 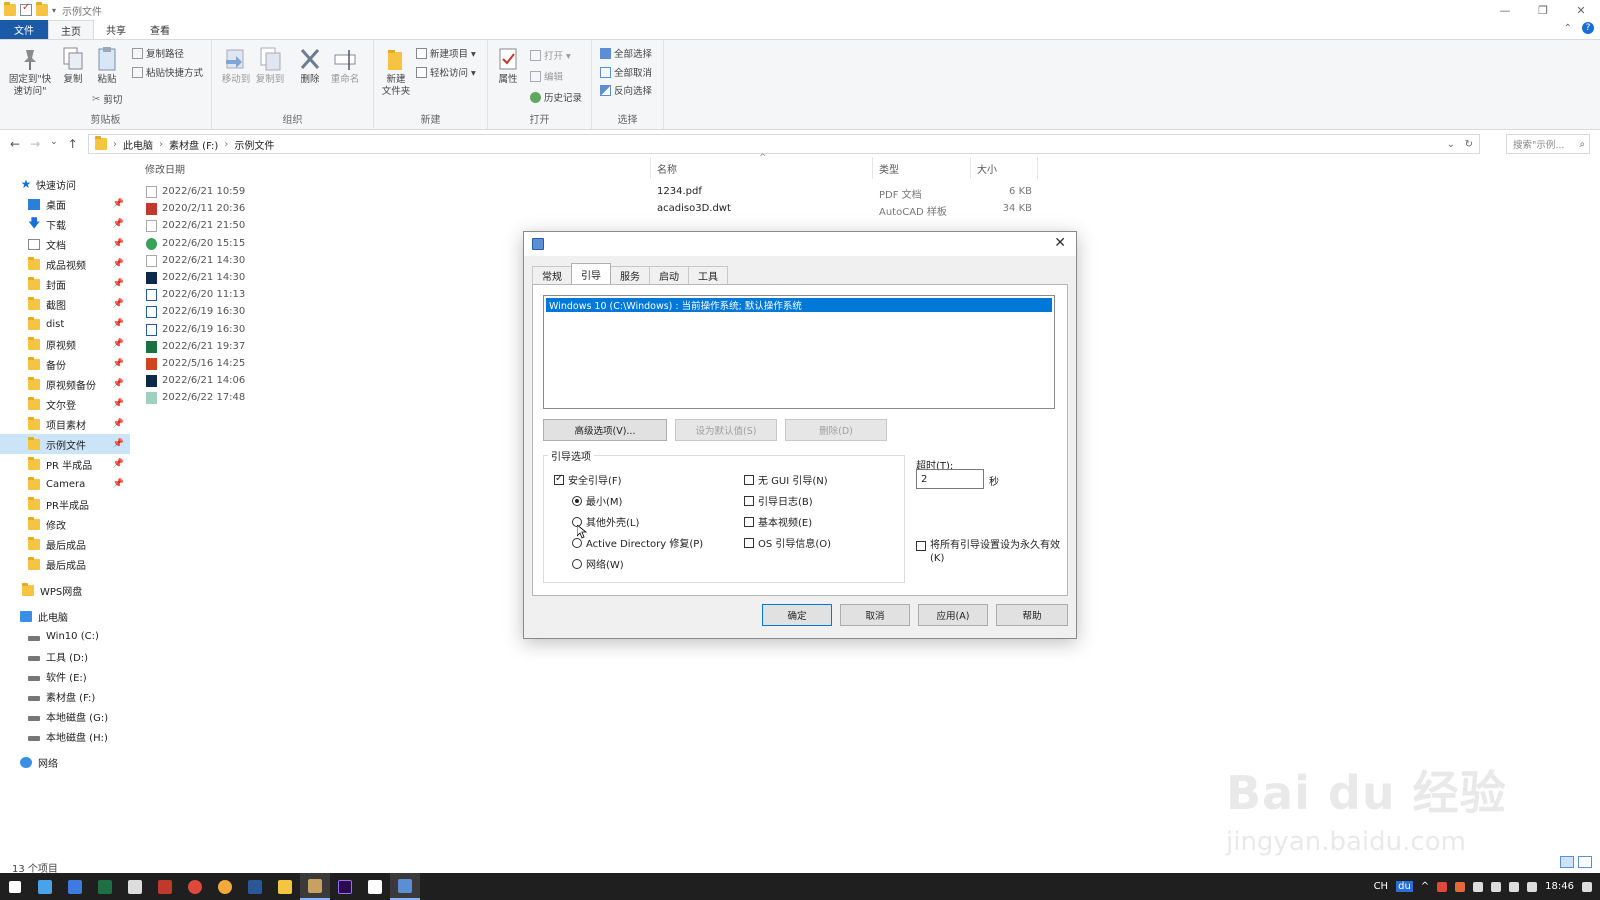 I want to click on sidebar-item: 项目素材 📌, so click(x=65, y=424).